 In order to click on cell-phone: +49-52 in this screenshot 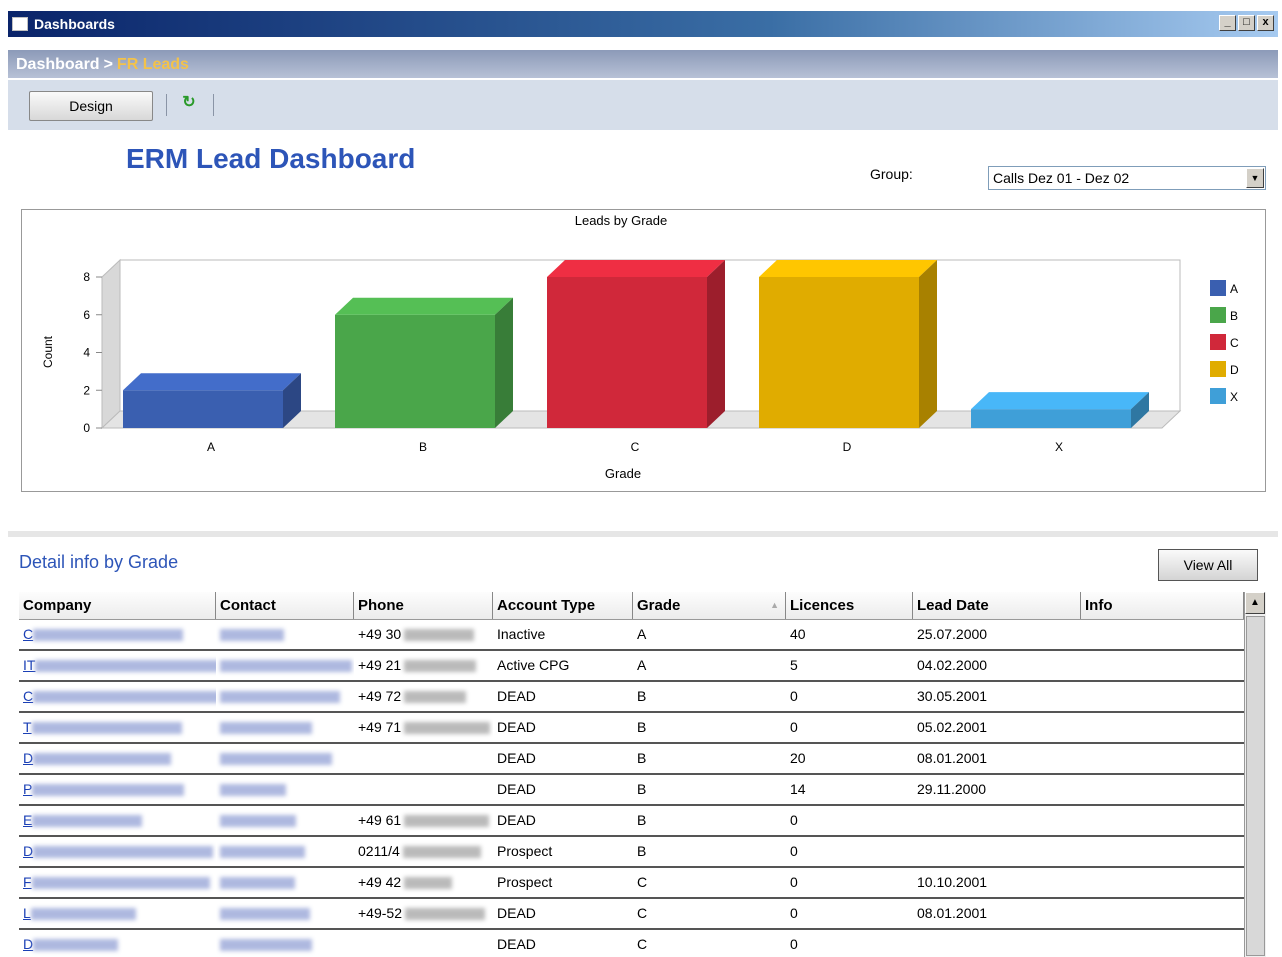, I will do `click(423, 913)`.